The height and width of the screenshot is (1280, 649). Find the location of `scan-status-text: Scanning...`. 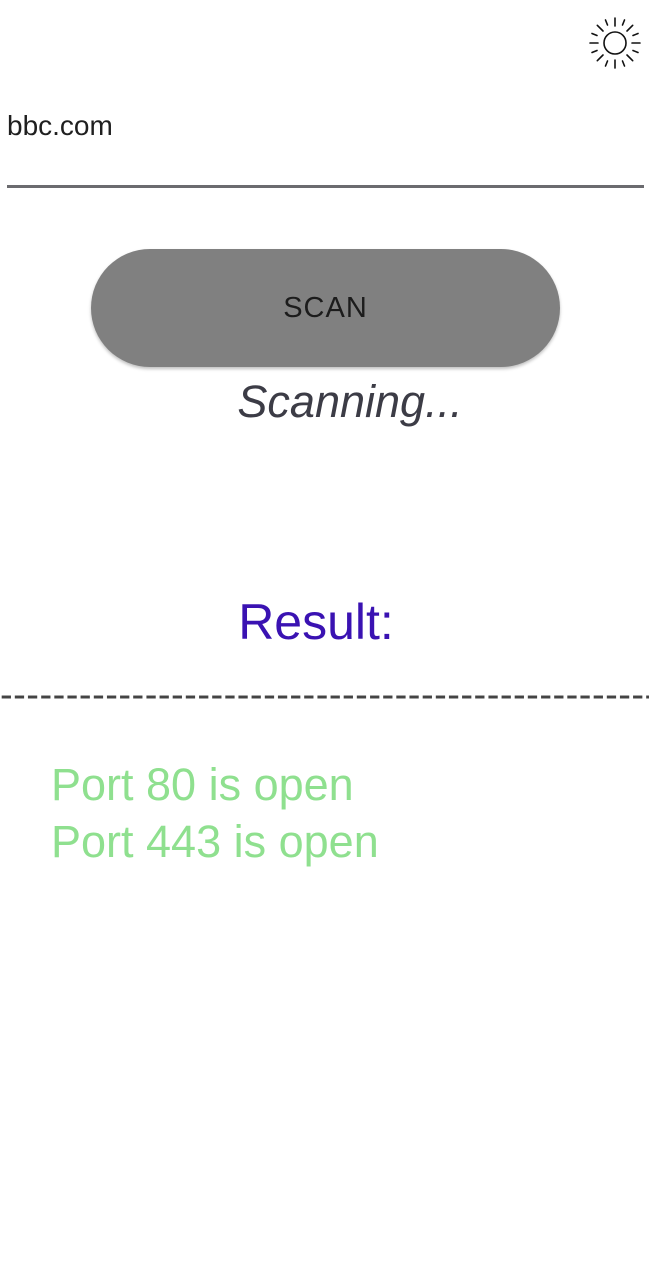

scan-status-text: Scanning... is located at coordinates (350, 401).